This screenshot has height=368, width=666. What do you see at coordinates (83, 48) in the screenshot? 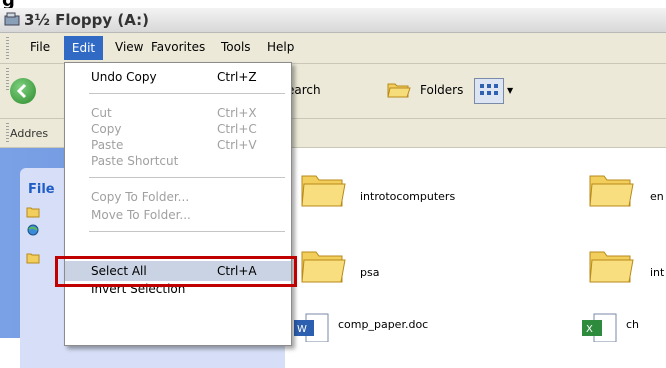
I see `menu-edit: Edit` at bounding box center [83, 48].